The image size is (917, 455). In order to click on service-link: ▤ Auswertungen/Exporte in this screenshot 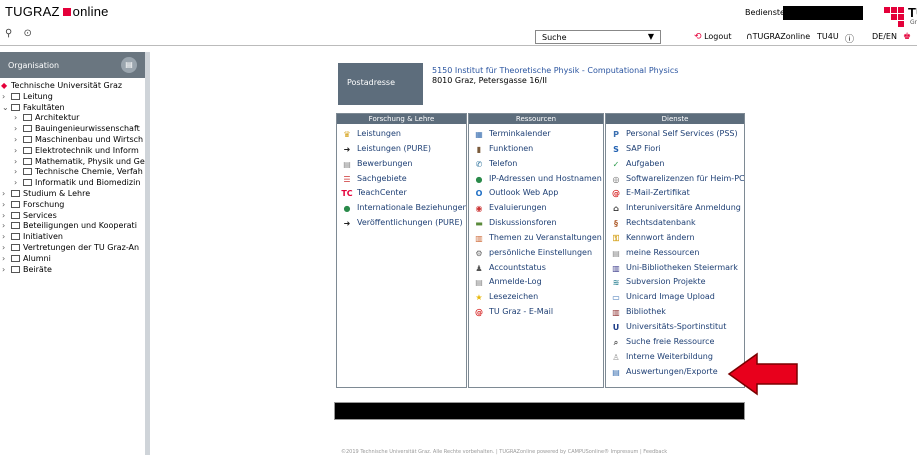, I will do `click(677, 372)`.